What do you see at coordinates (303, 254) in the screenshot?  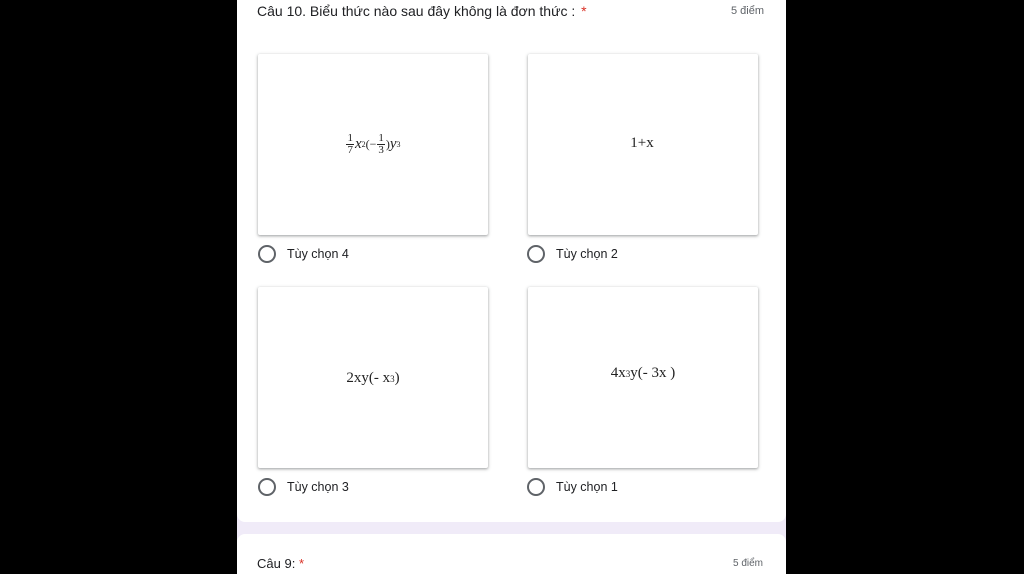 I see `option-radio-4: Tùy chọn 4` at bounding box center [303, 254].